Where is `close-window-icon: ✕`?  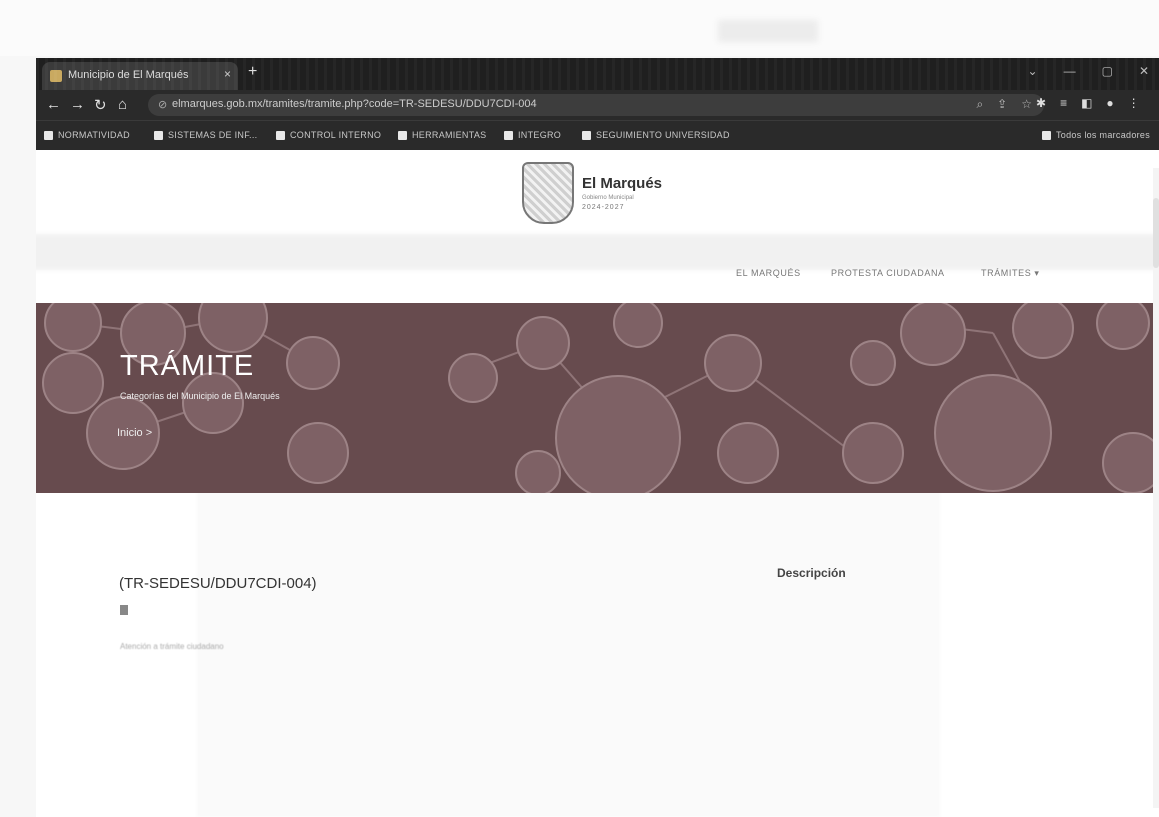
close-window-icon: ✕ is located at coordinates (1144, 71).